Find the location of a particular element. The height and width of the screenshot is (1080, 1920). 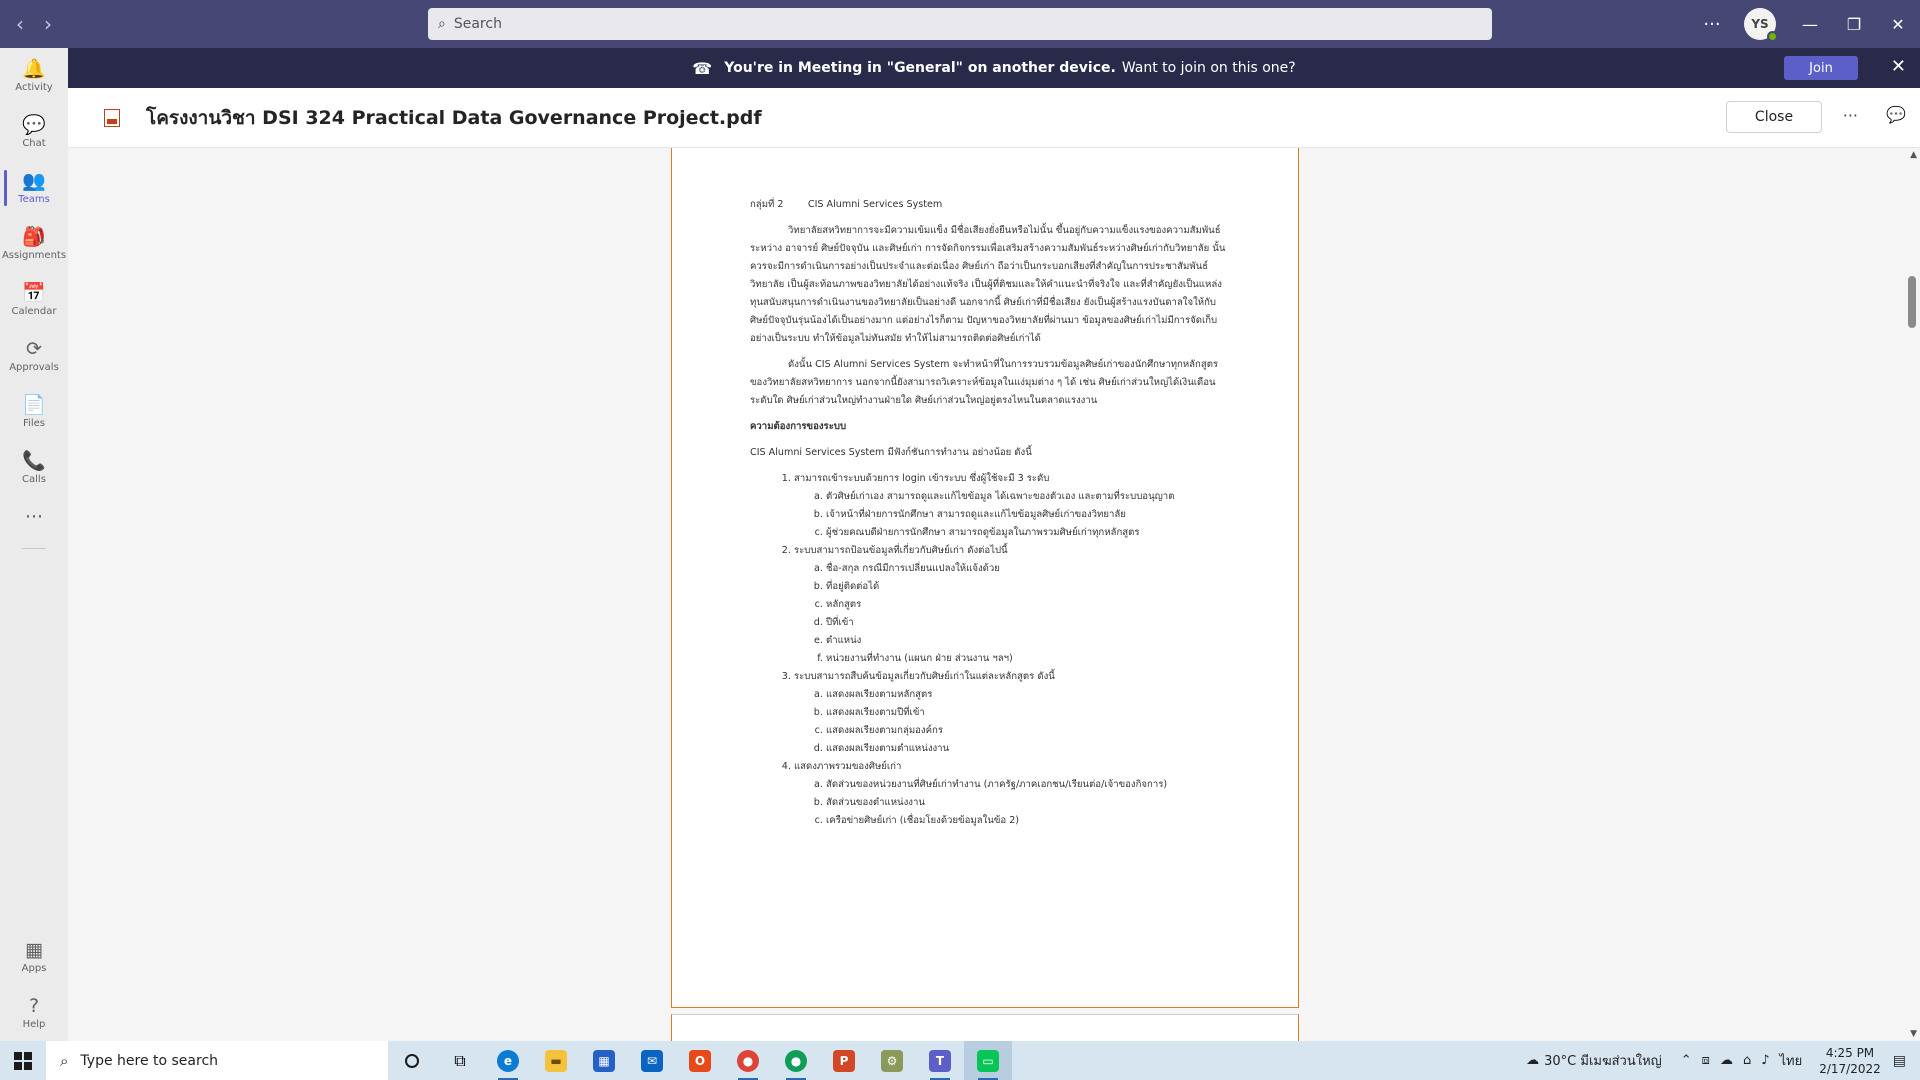

window-close-button: ✕ is located at coordinates (1898, 24).